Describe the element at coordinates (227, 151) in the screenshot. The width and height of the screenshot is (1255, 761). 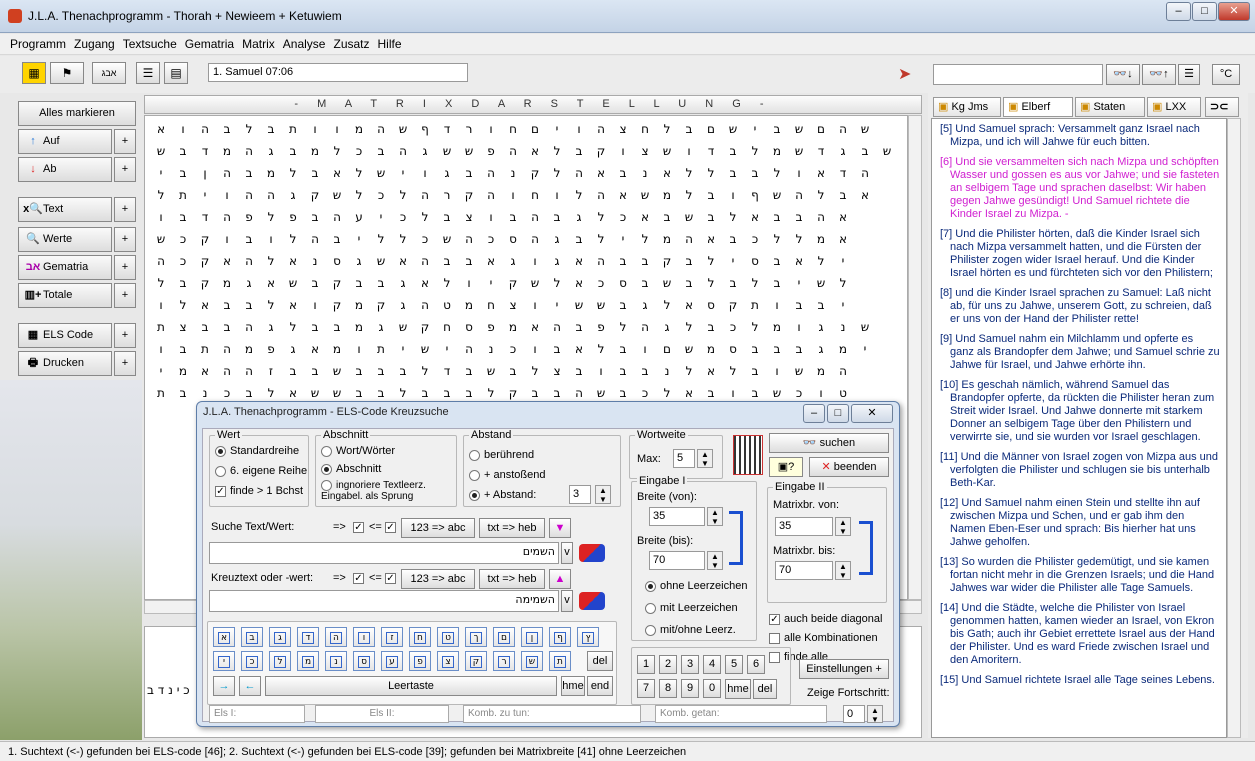
I see `matrix-cell: מ` at that location.